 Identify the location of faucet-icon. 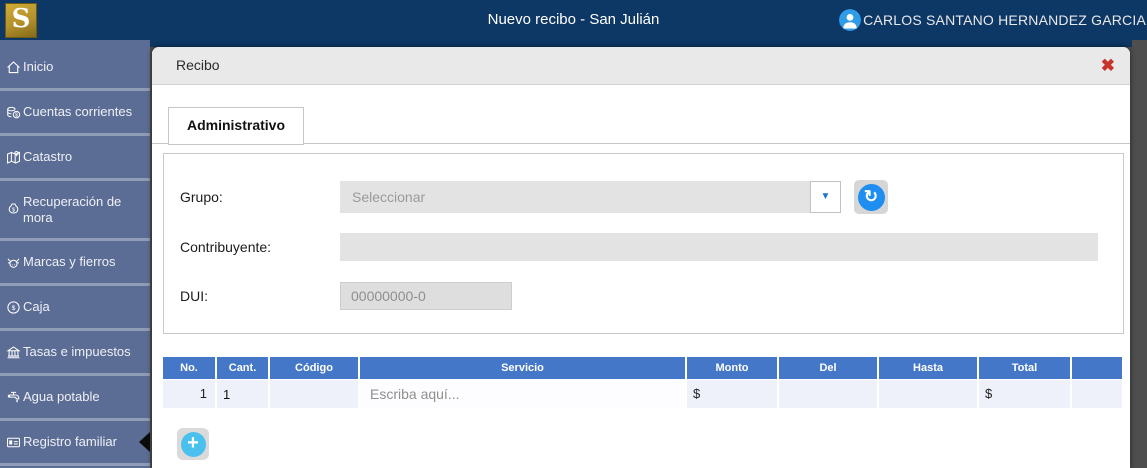
(13, 397).